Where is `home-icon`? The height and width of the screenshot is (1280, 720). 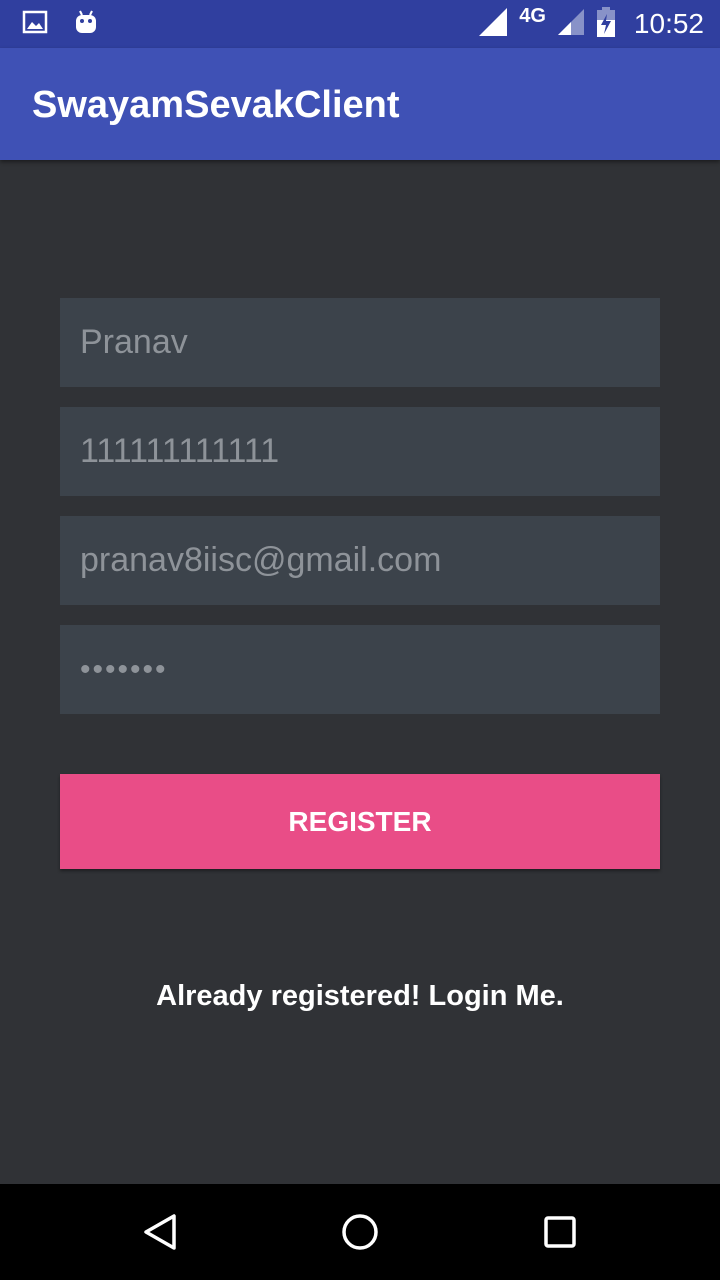 home-icon is located at coordinates (360, 1232).